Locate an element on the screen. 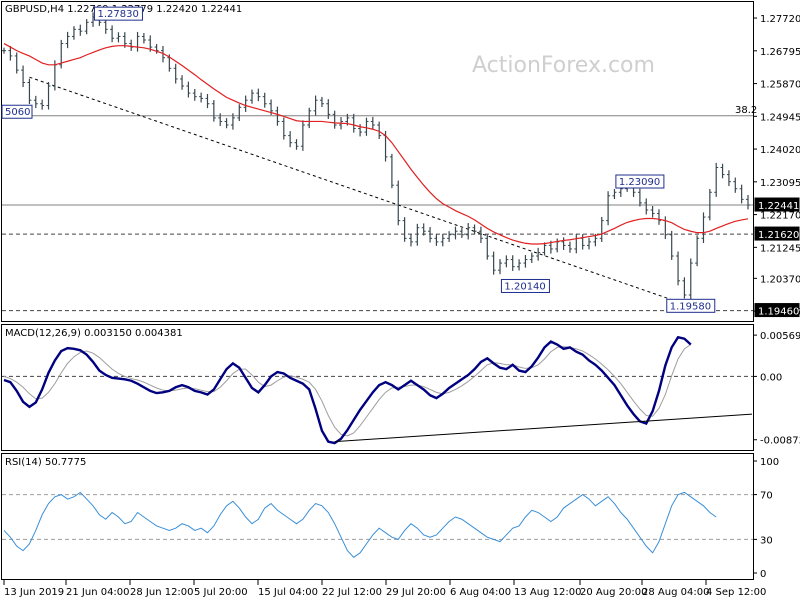  y-tick-label: 1.20370 is located at coordinates (780, 279).